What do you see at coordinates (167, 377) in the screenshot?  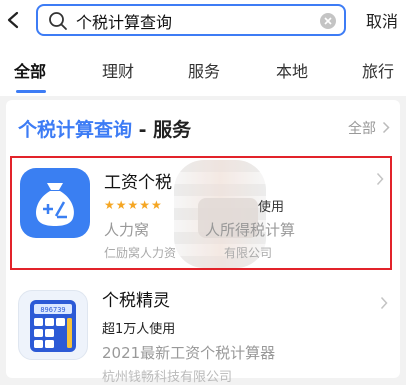 I see `result-developer: 杭州钱畅科技有限公司` at bounding box center [167, 377].